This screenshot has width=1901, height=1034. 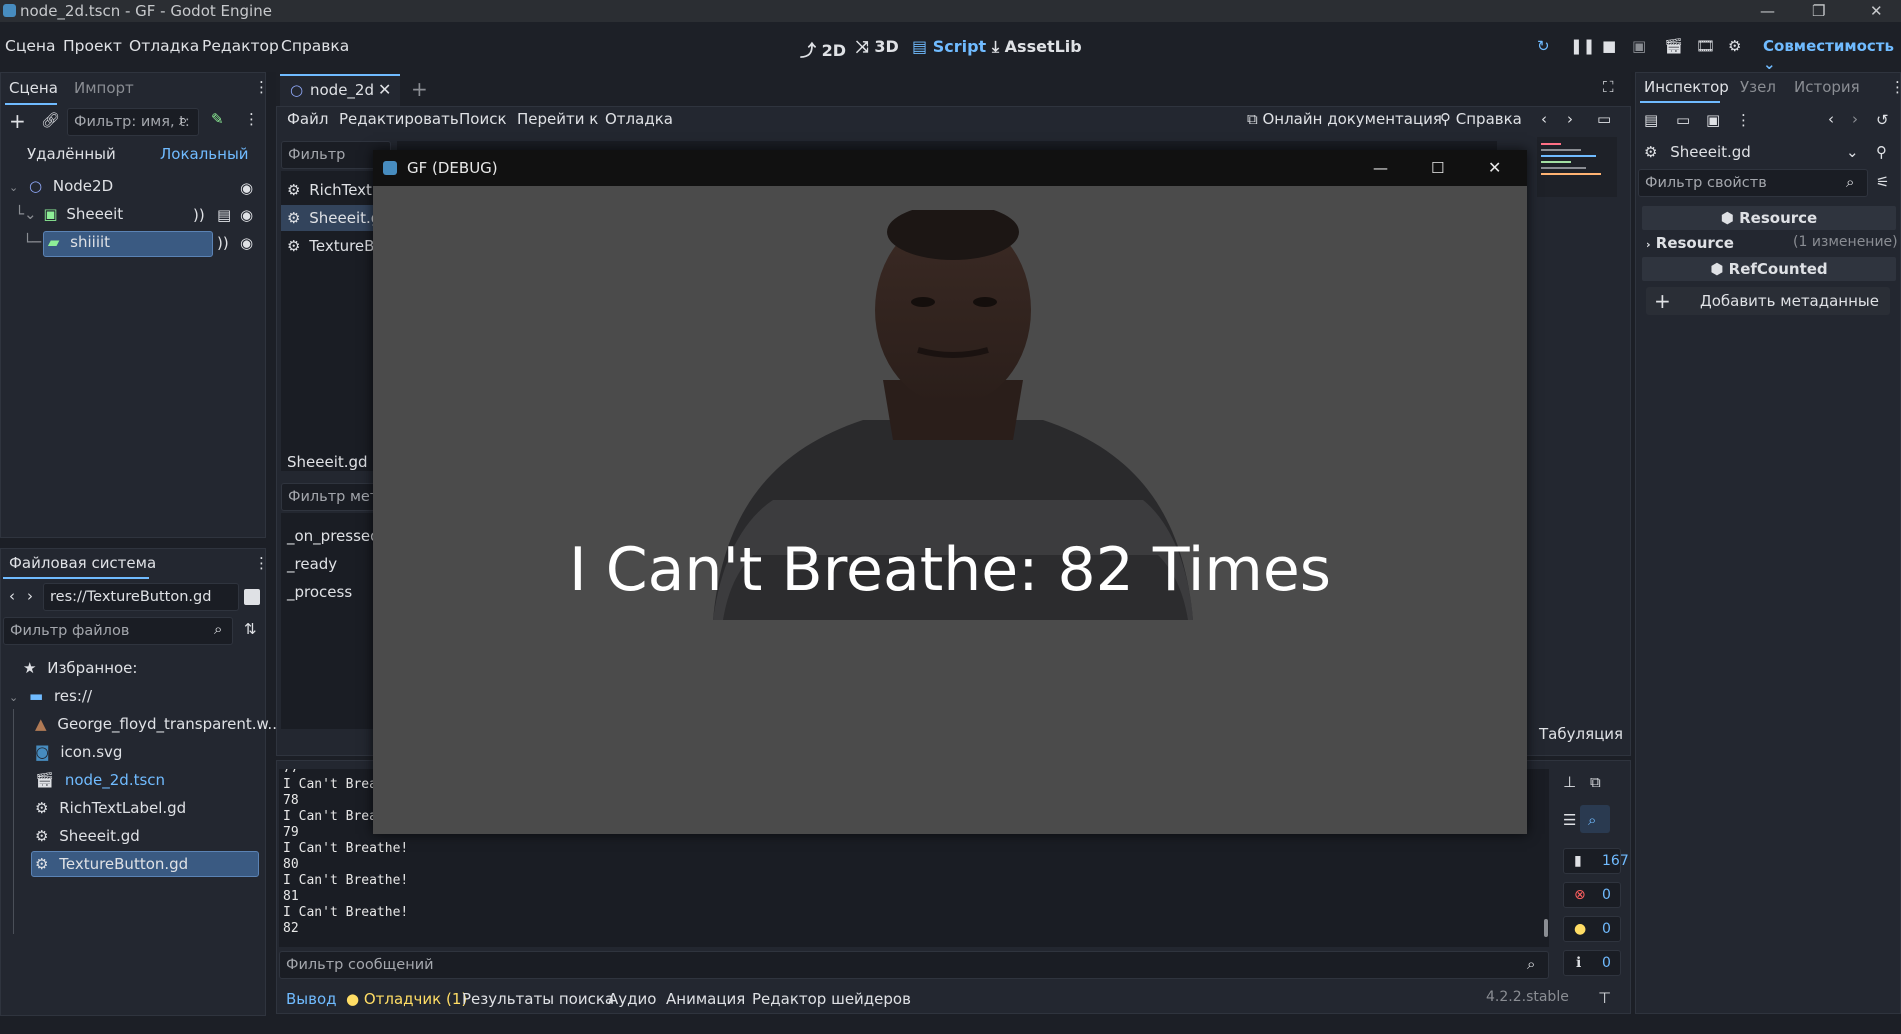 I want to click on script-icon: ▤, so click(x=224, y=215).